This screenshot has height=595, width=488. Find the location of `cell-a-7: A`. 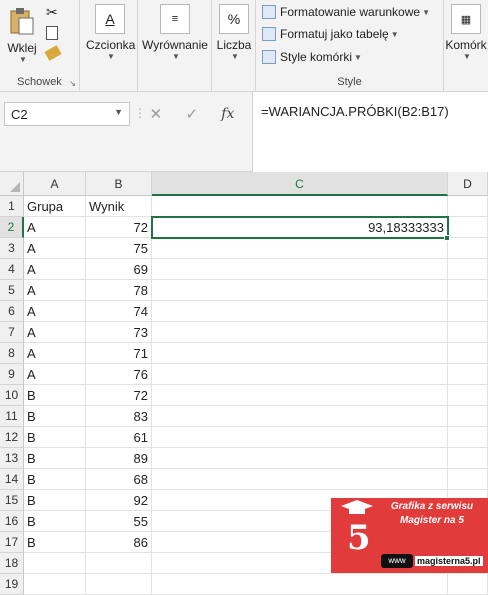

cell-a-7: A is located at coordinates (55, 332).